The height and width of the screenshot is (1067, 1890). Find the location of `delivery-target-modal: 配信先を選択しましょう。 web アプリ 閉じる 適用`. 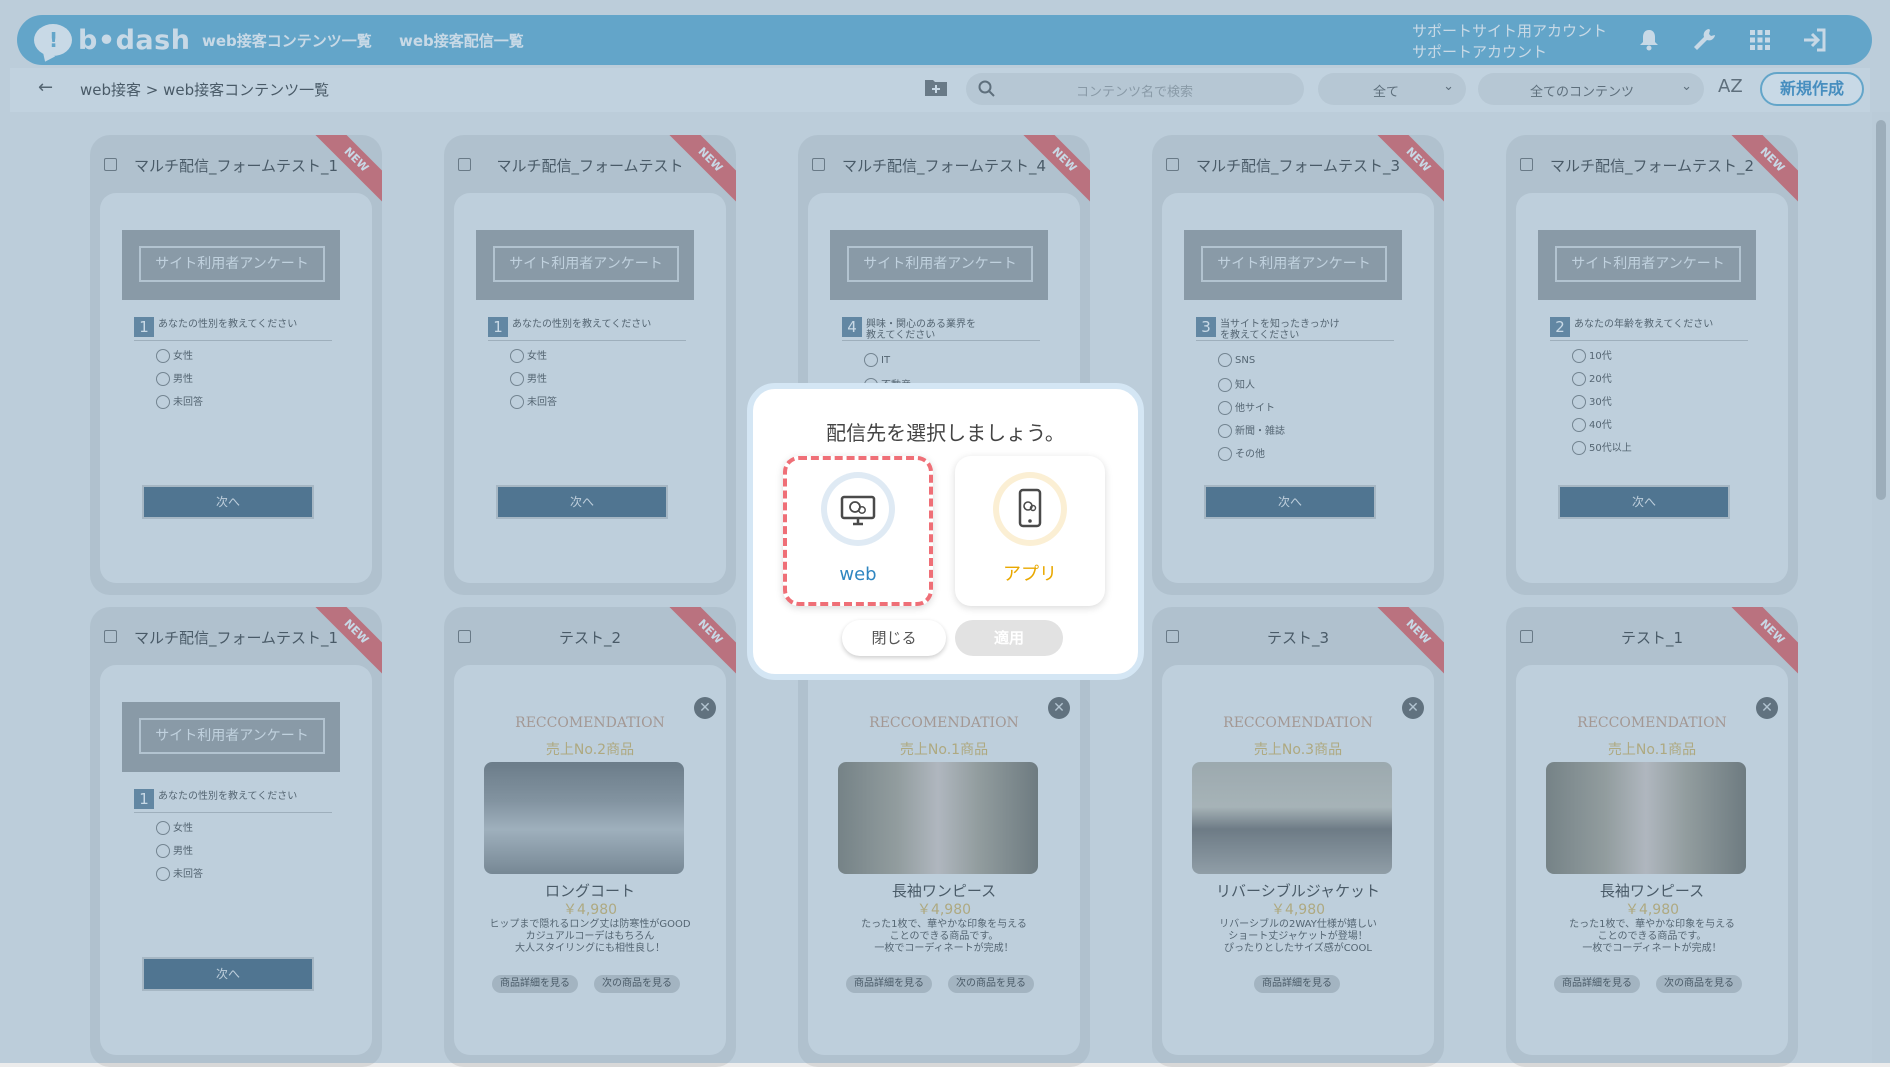

delivery-target-modal: 配信先を選択しましょう。 web アプリ 閉じる 適用 is located at coordinates (945, 531).